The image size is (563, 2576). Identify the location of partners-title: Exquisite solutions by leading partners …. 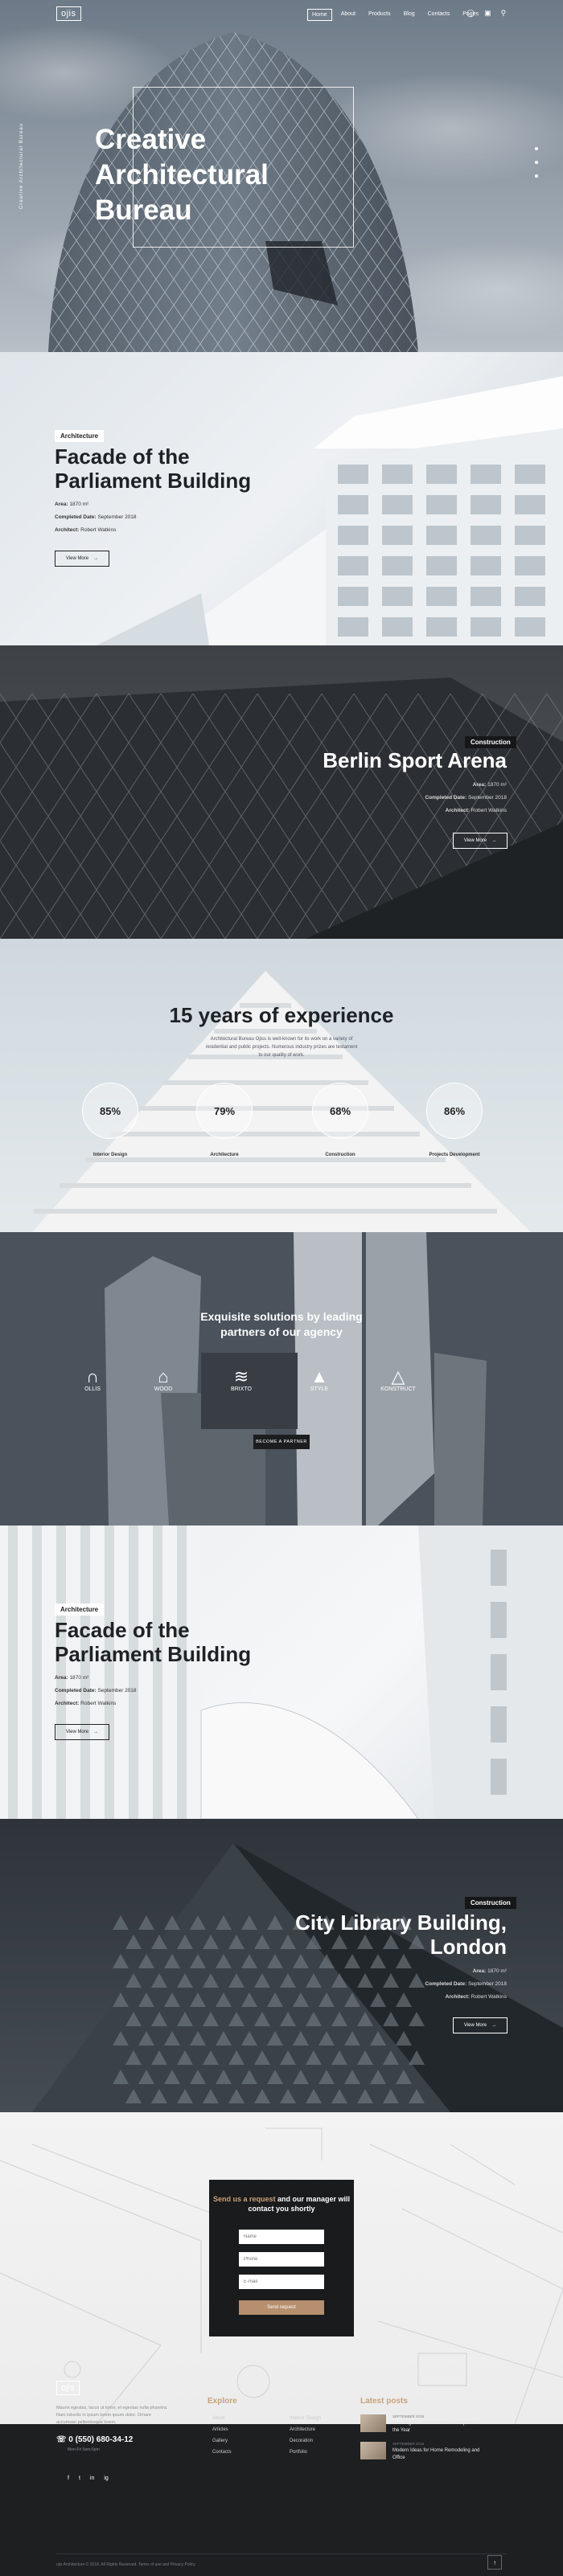
(281, 1324).